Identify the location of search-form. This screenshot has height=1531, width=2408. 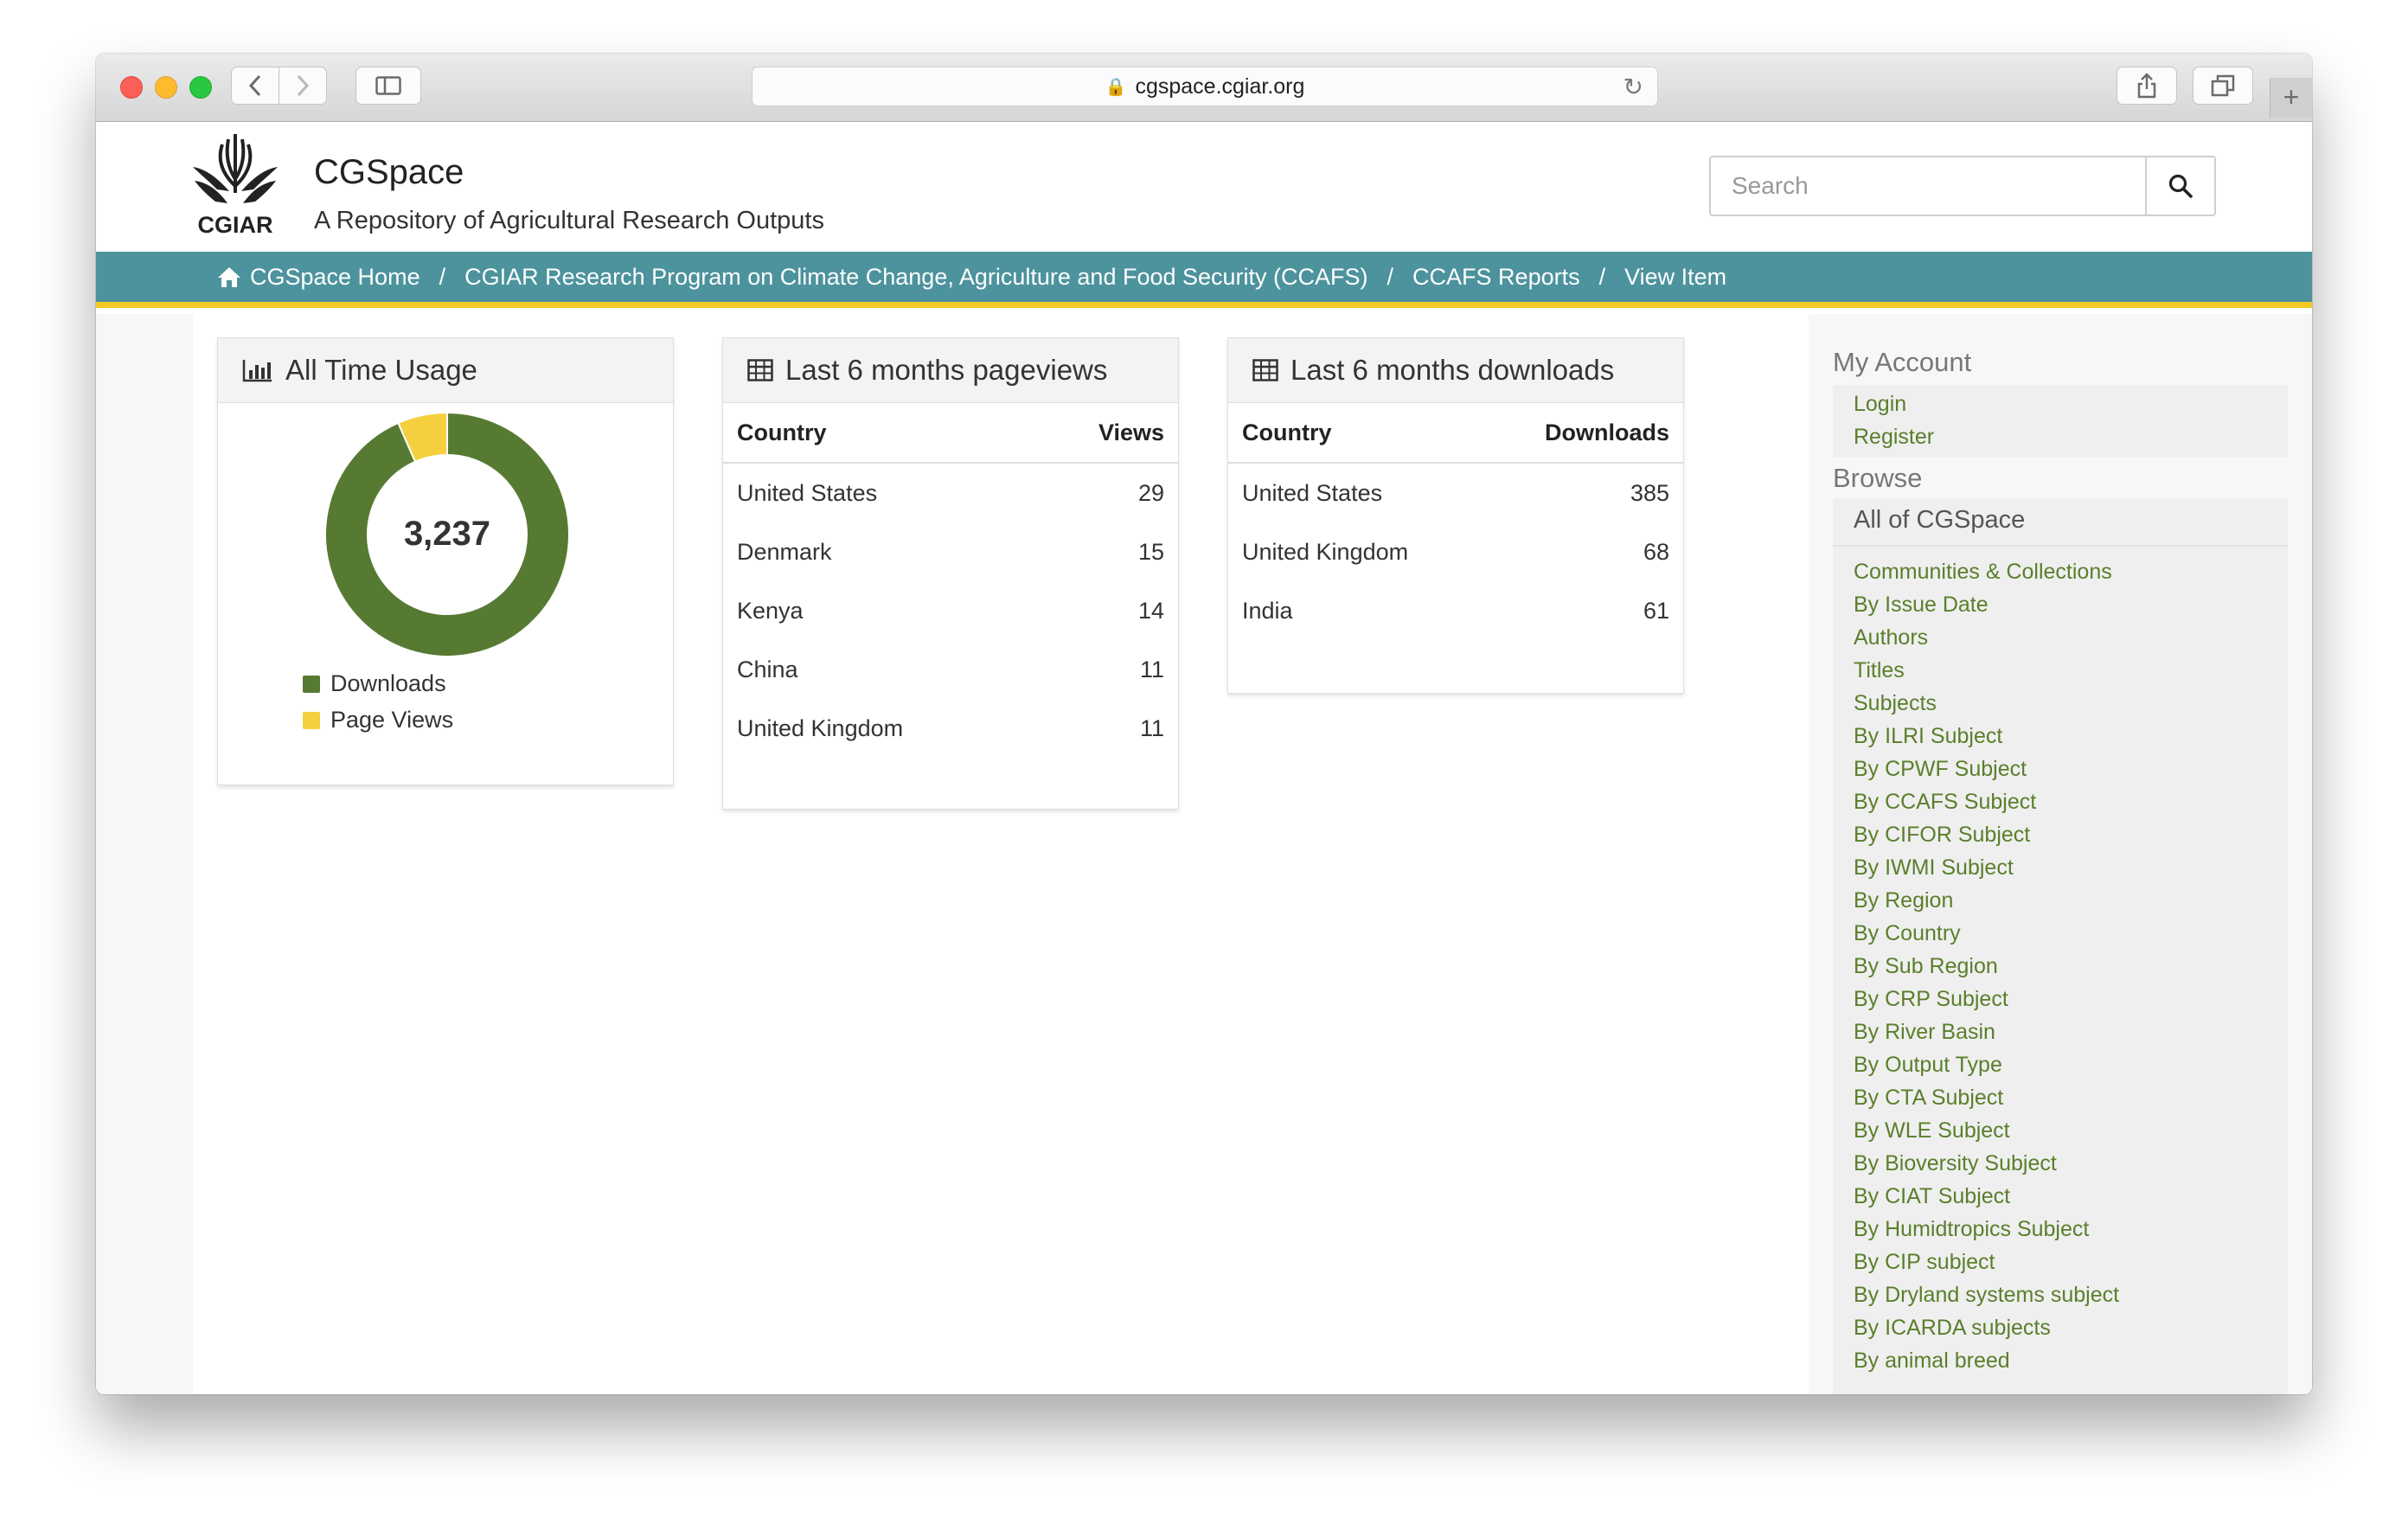
(1963, 186).